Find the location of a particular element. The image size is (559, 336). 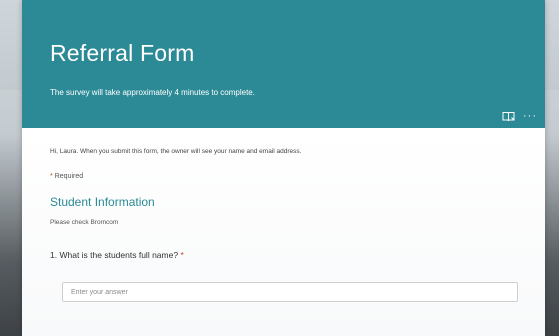

section-title: Student Information is located at coordinates (102, 202).